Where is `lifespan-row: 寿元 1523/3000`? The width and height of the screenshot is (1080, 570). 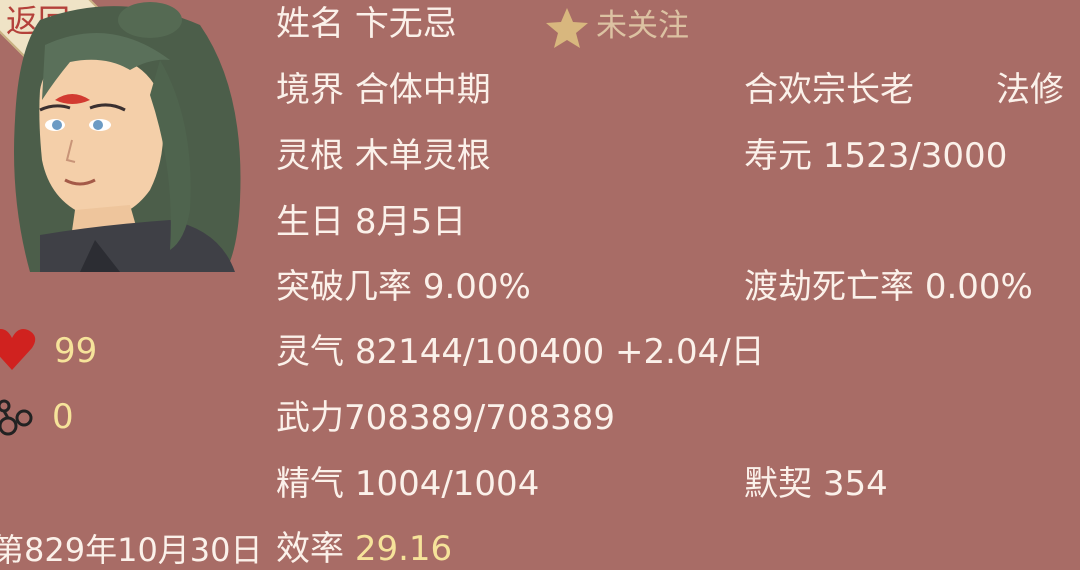
lifespan-row: 寿元 1523/3000 is located at coordinates (875, 156).